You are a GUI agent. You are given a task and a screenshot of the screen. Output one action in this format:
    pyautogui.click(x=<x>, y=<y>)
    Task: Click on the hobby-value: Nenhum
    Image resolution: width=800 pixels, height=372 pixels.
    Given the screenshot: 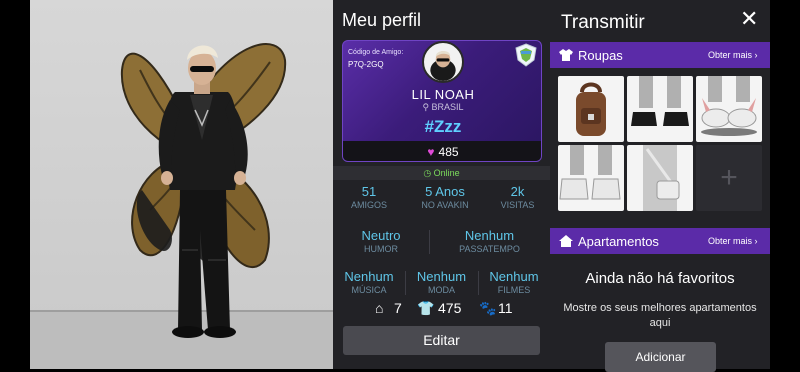 What is the action you would take?
    pyautogui.click(x=489, y=235)
    